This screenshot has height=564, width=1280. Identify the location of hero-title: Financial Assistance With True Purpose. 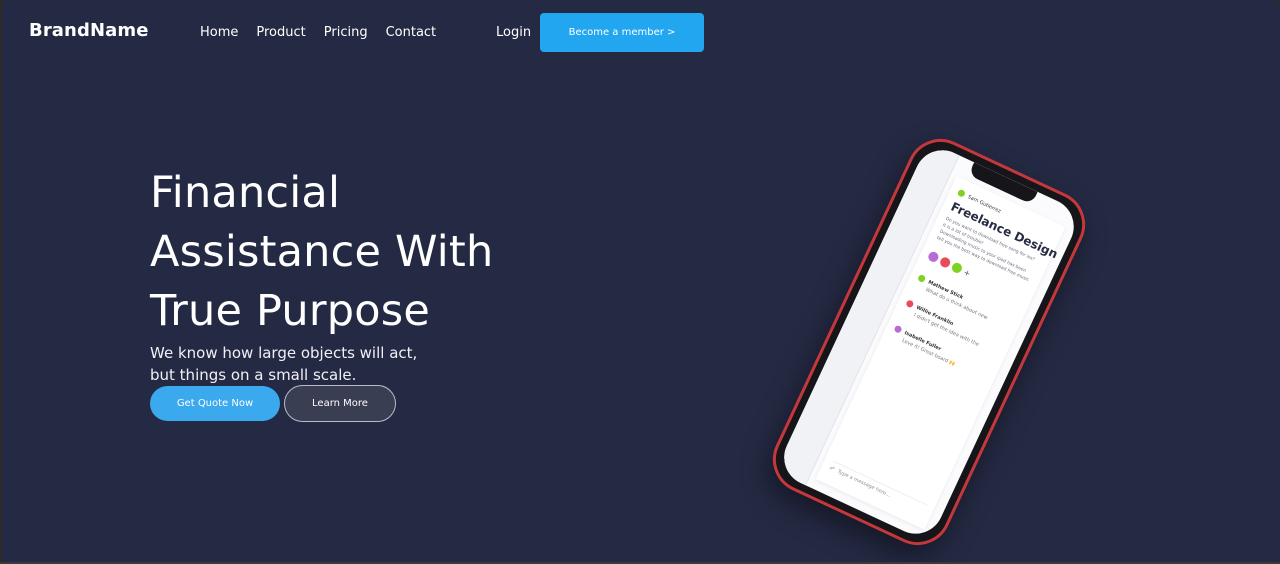
(360, 252).